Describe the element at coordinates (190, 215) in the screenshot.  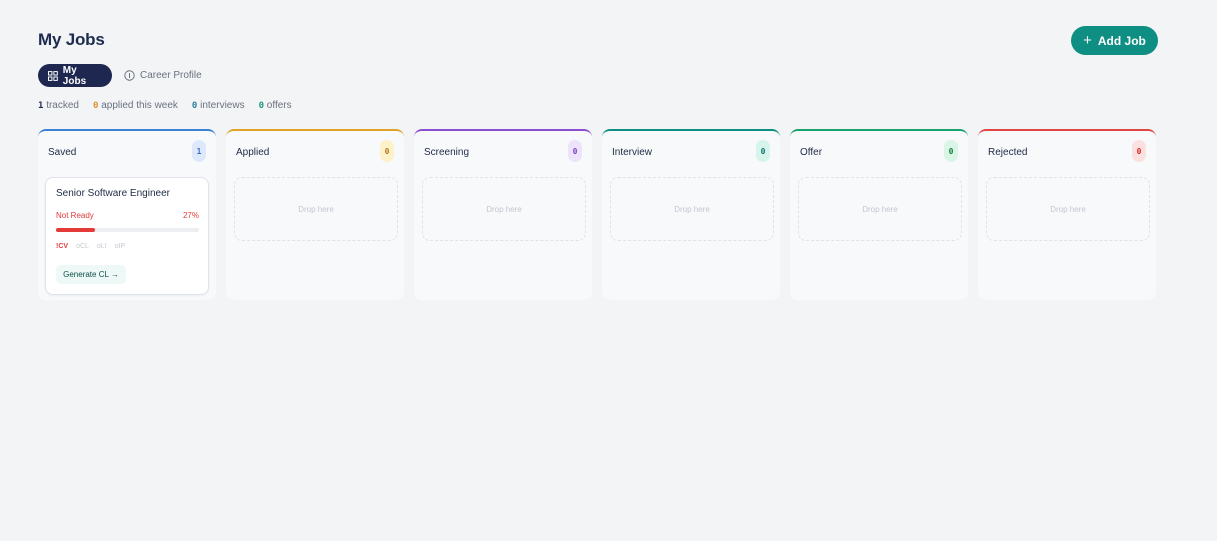
I see `readiness-percent: 27%` at that location.